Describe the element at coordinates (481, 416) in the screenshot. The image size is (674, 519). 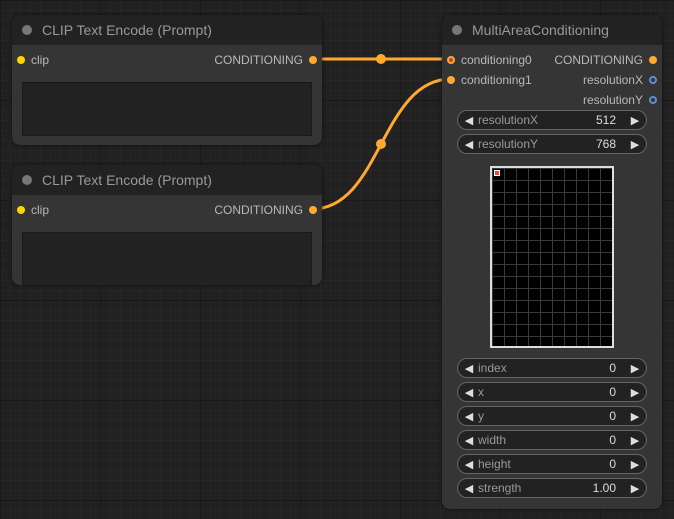
I see `widget-label: y` at that location.